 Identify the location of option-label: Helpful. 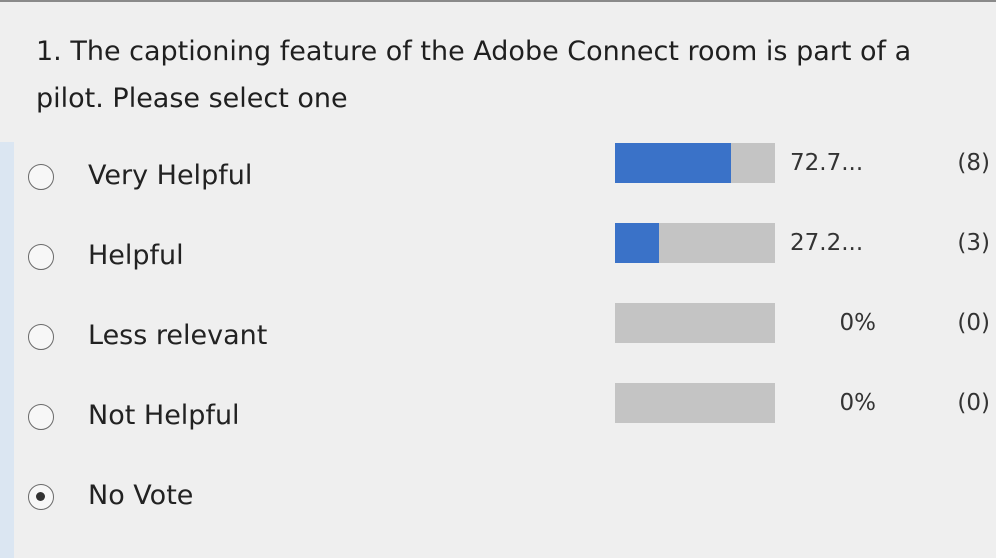
(136, 255).